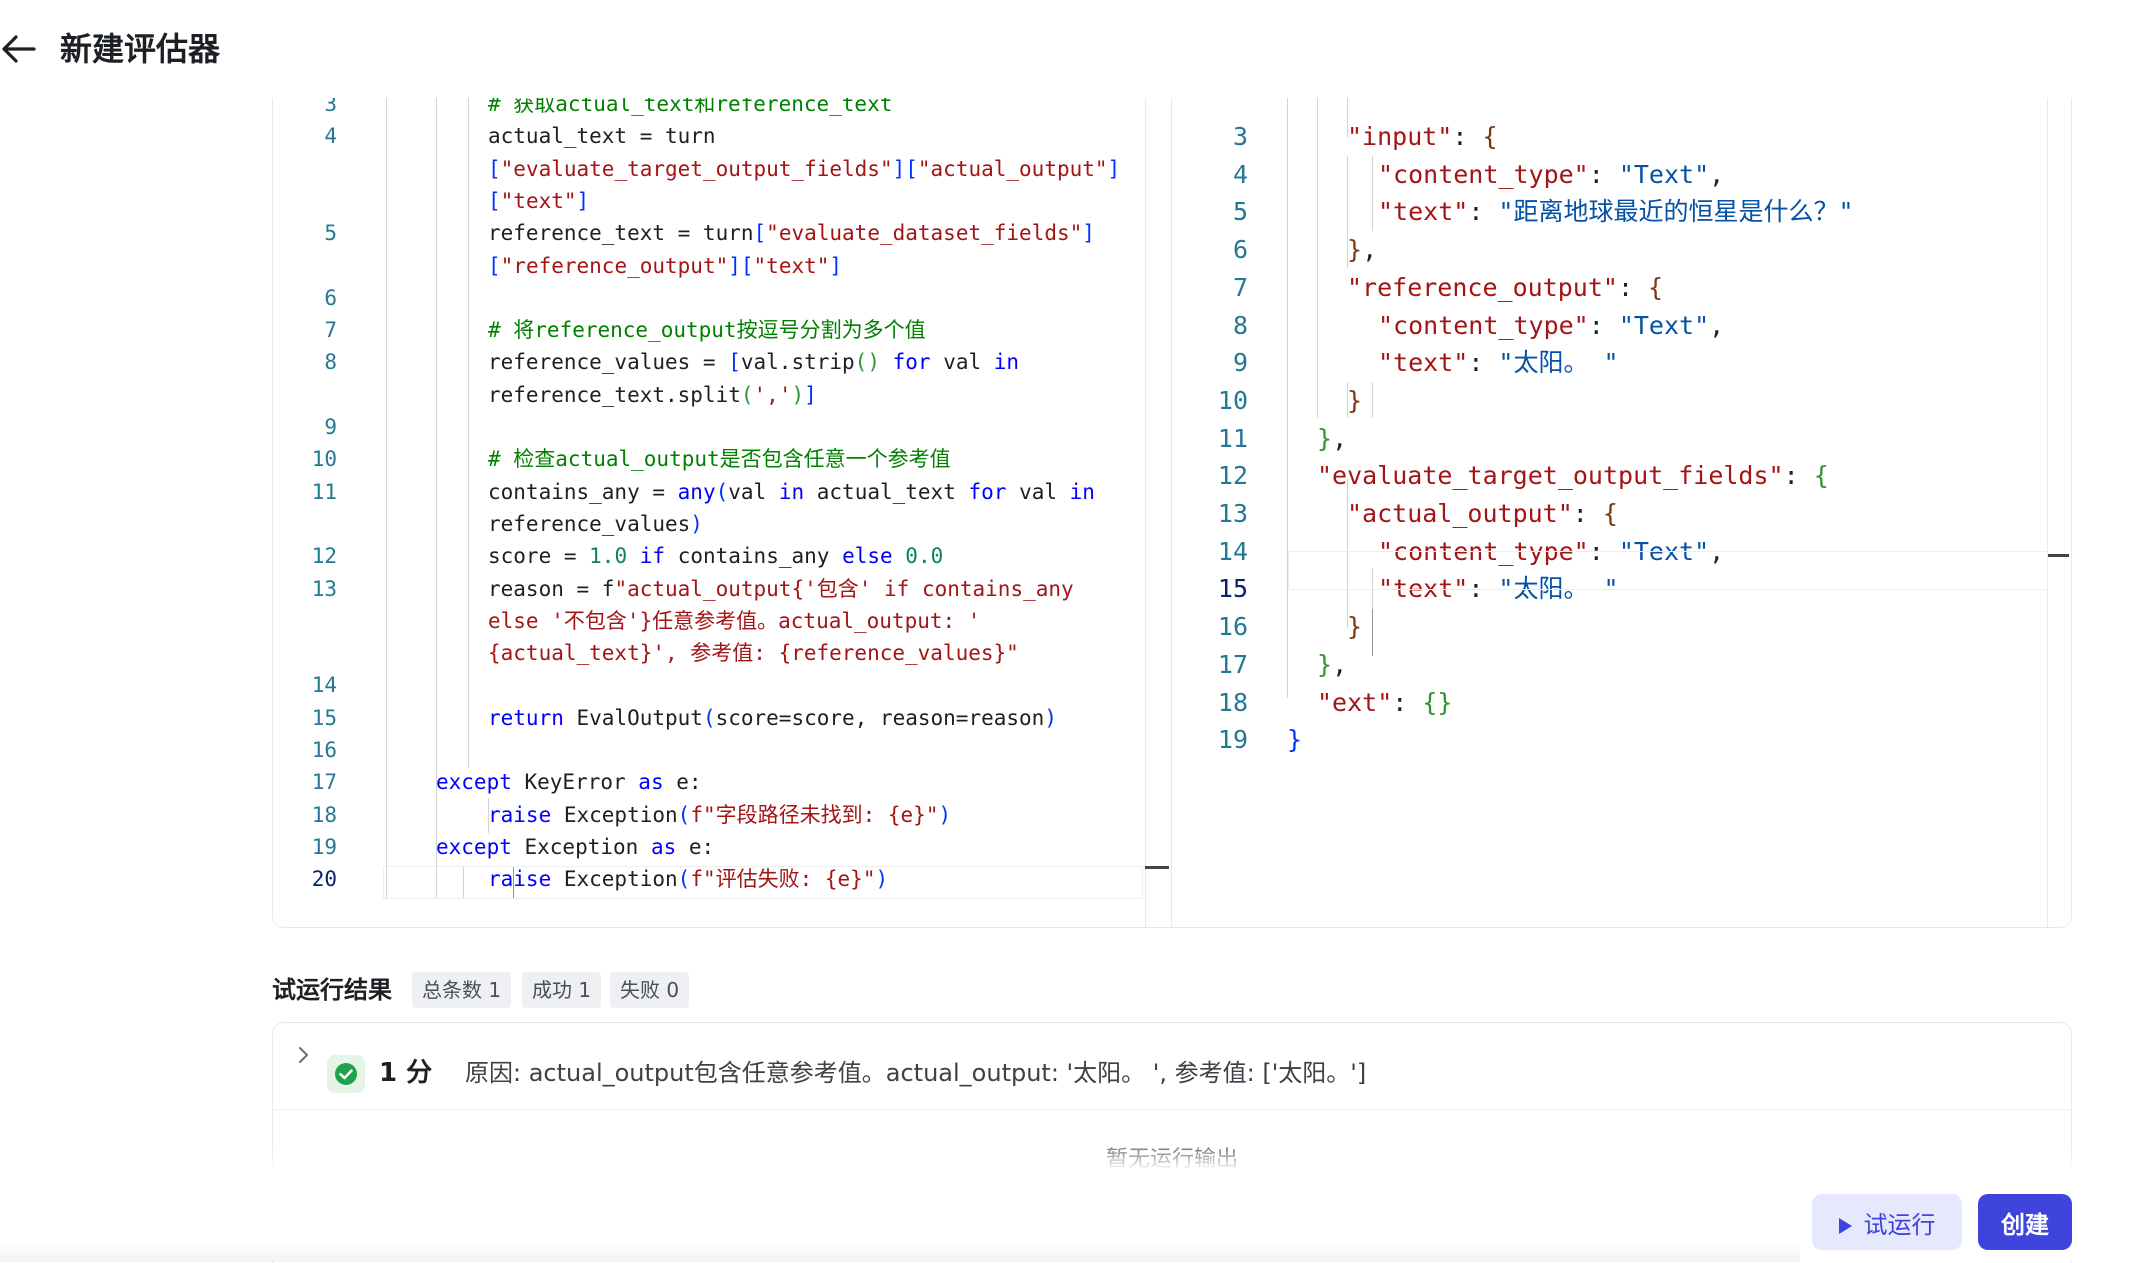  I want to click on code-line: "ext": {}, so click(1384, 703).